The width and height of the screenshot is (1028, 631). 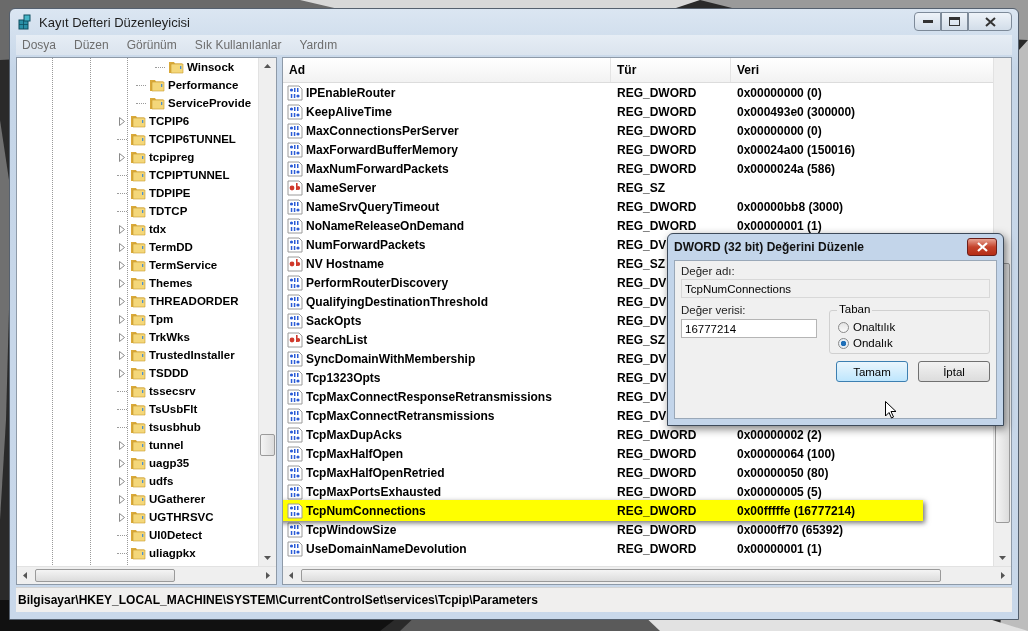 I want to click on tree-item: Winsock, so click(x=211, y=67).